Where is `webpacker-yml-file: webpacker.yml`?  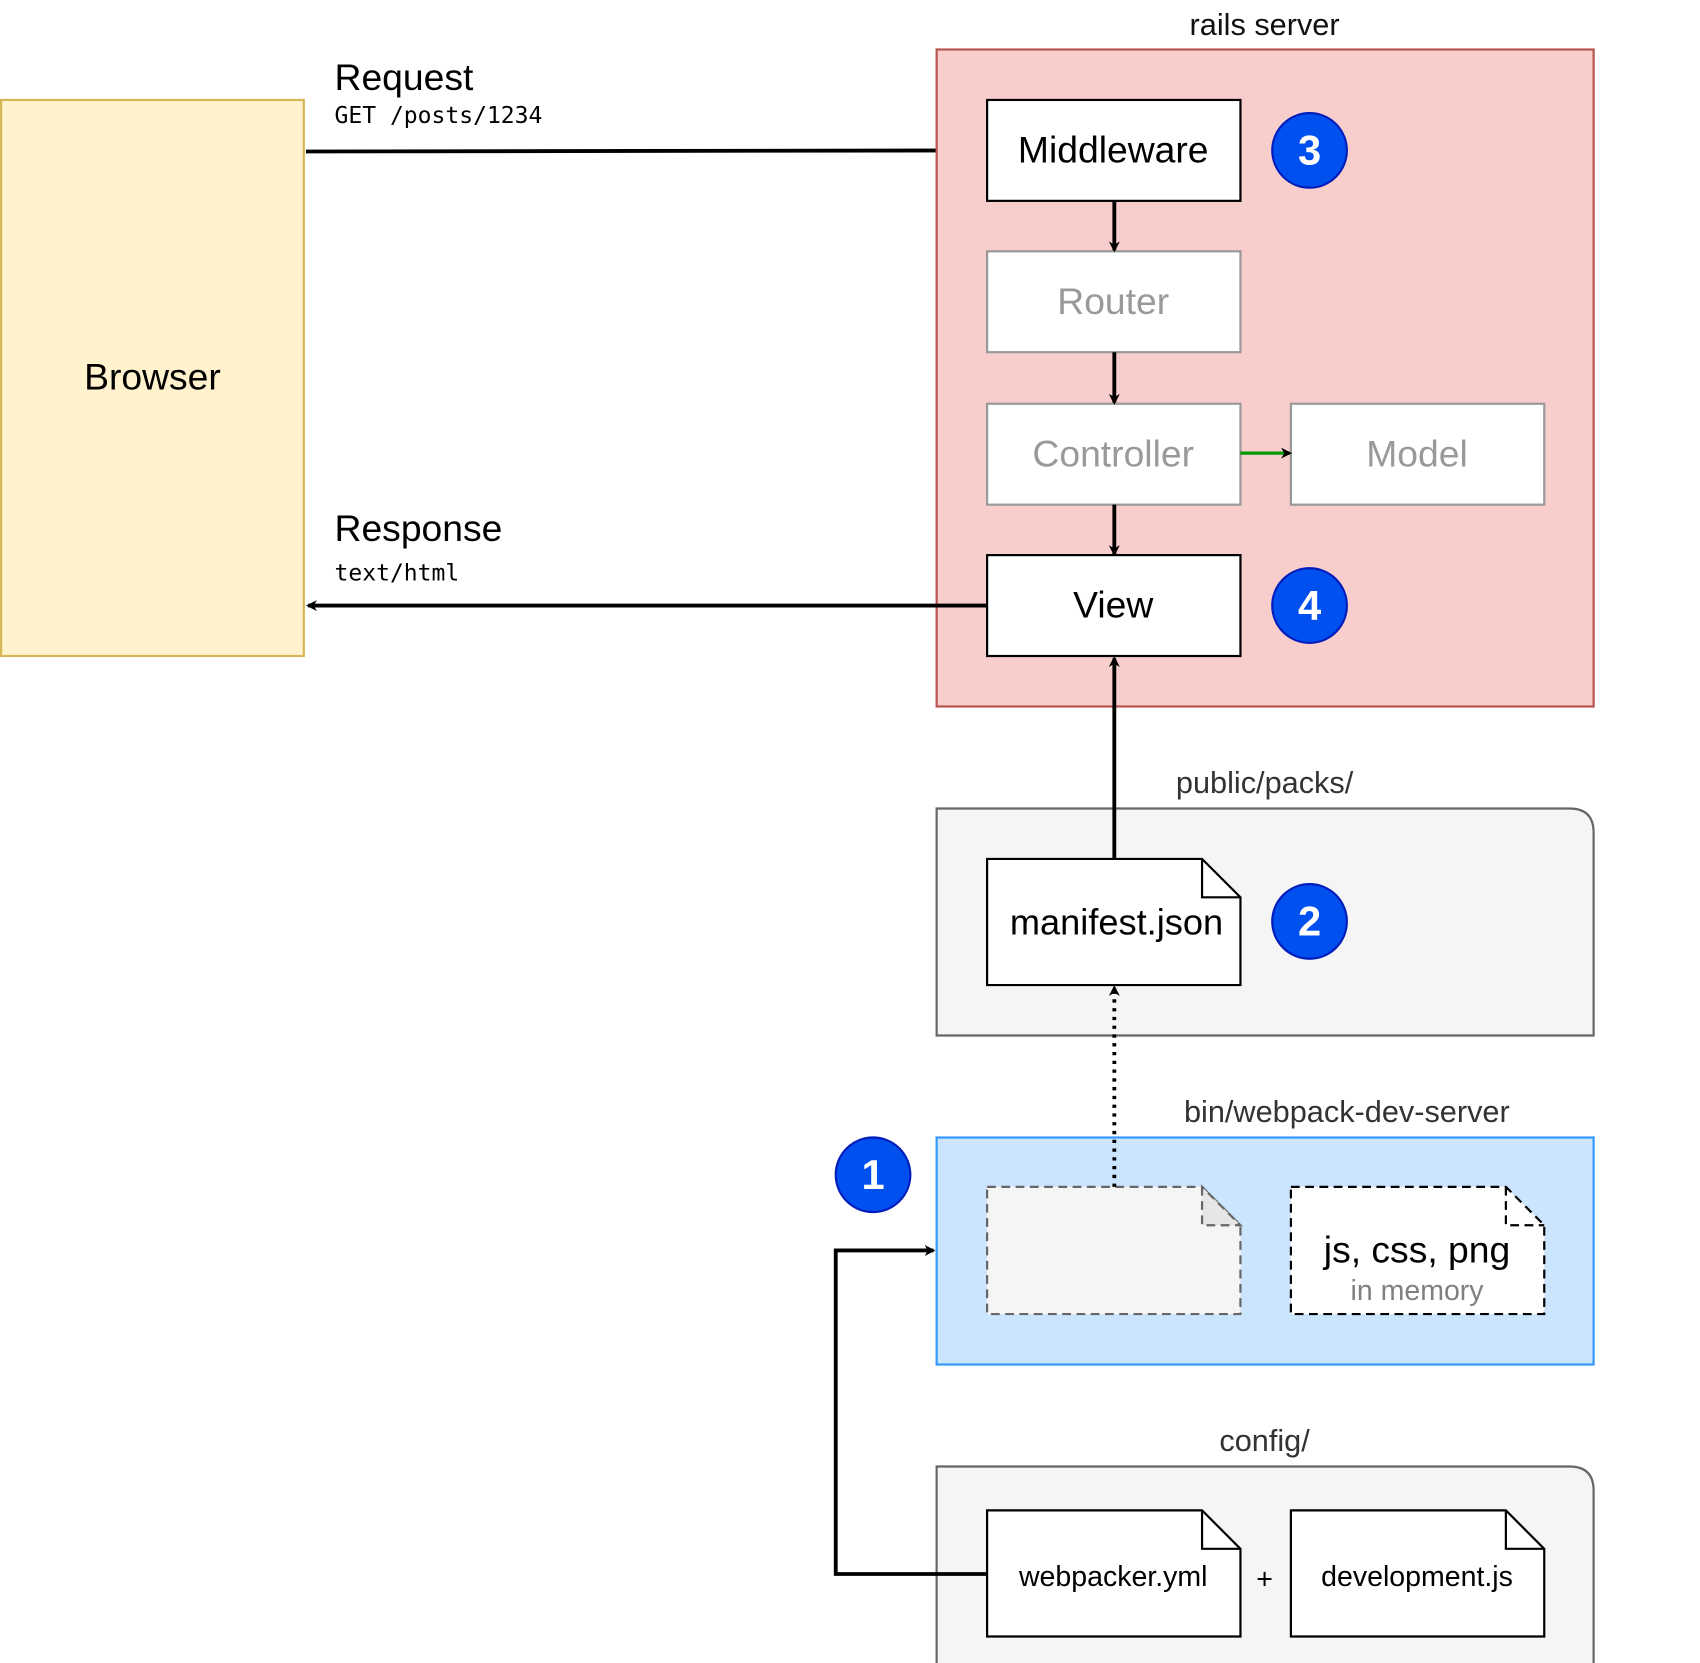 webpacker-yml-file: webpacker.yml is located at coordinates (1113, 1573).